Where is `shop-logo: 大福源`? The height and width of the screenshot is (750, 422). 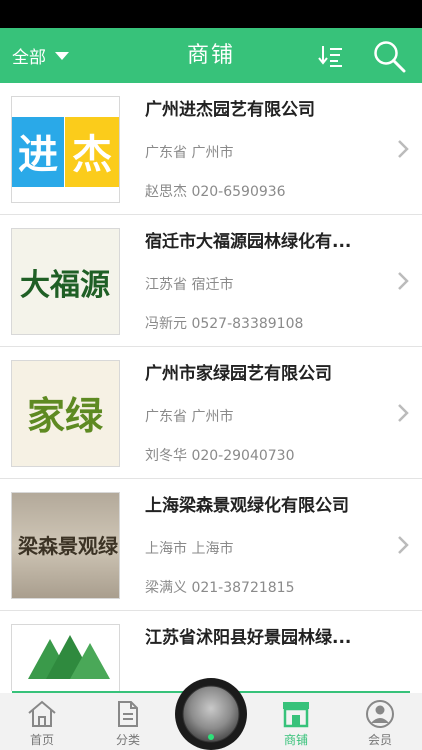
shop-logo: 大福源 is located at coordinates (65, 281).